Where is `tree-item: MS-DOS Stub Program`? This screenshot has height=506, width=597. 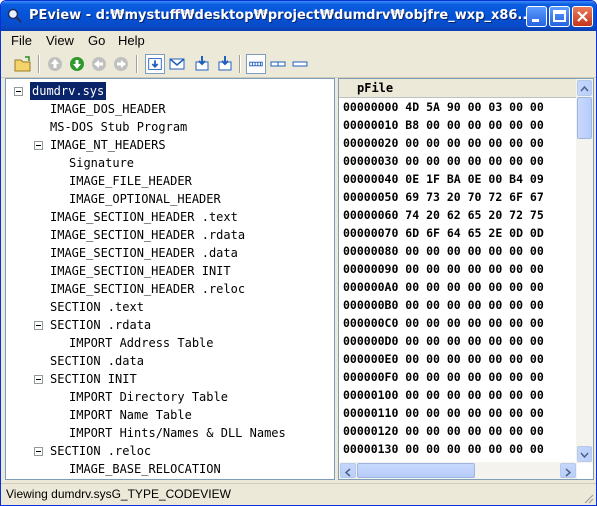
tree-item: MS-DOS Stub Program is located at coordinates (118, 127).